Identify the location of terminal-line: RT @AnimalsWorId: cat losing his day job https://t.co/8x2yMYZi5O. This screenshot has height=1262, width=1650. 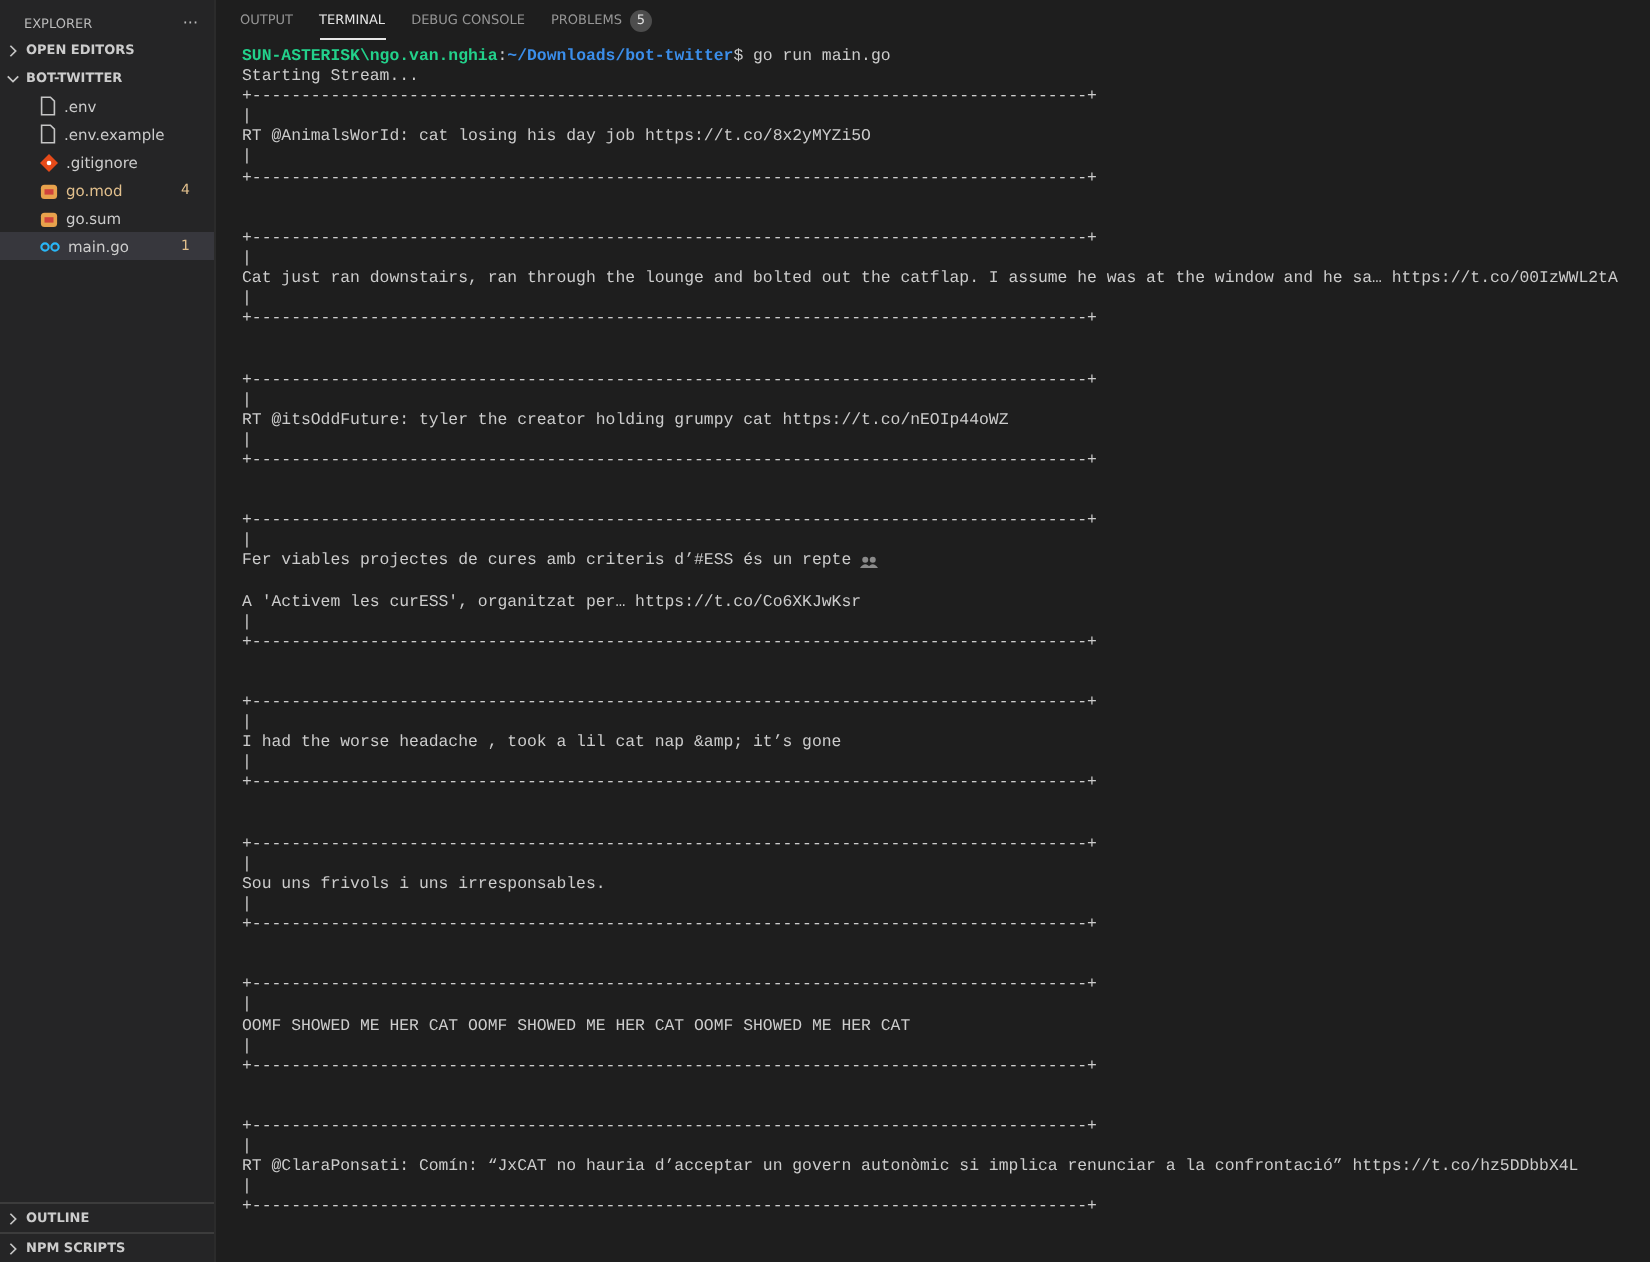
(556, 138).